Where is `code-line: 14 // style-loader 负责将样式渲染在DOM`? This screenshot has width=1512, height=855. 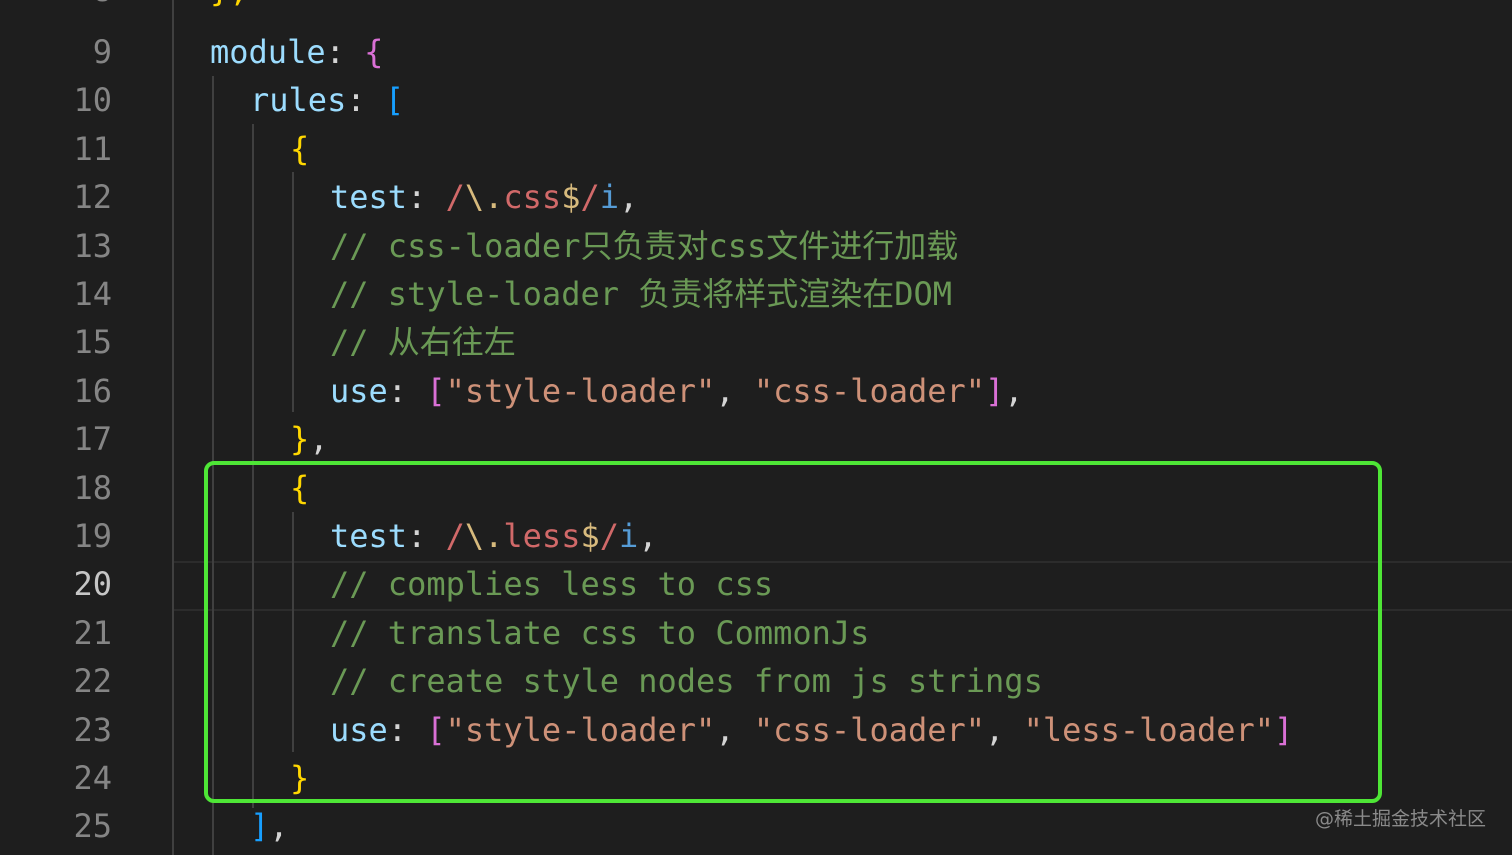
code-line: 14 // style-loader 负责将样式渲染在DOM is located at coordinates (756, 294).